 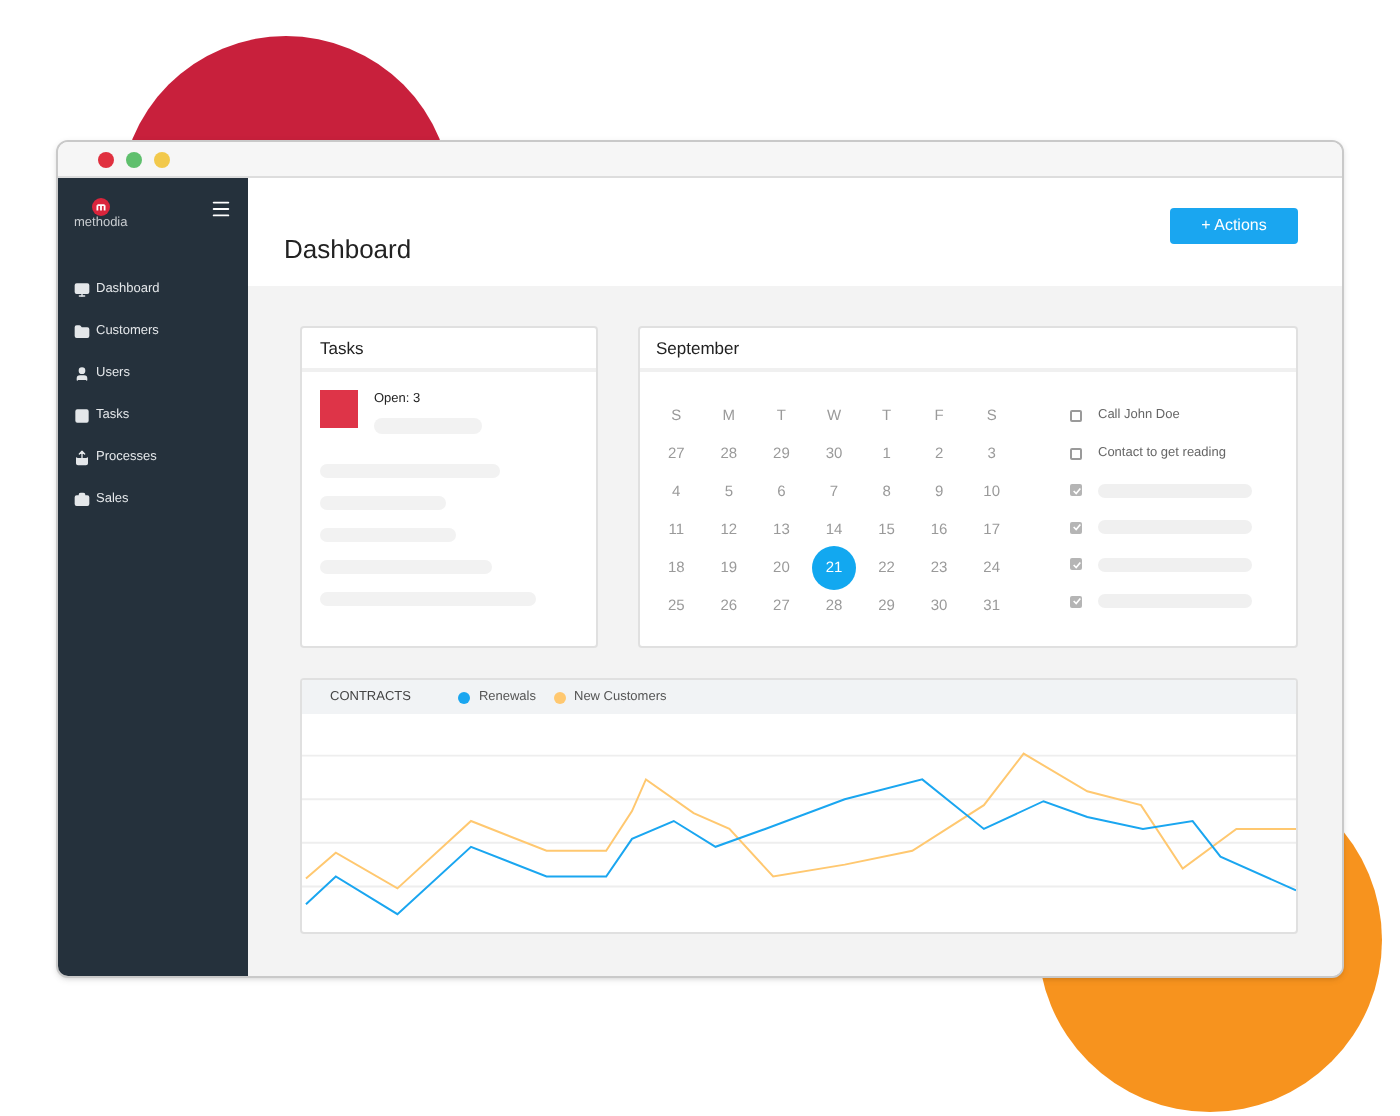 What do you see at coordinates (1234, 226) in the screenshot?
I see `actions-button: + Actions` at bounding box center [1234, 226].